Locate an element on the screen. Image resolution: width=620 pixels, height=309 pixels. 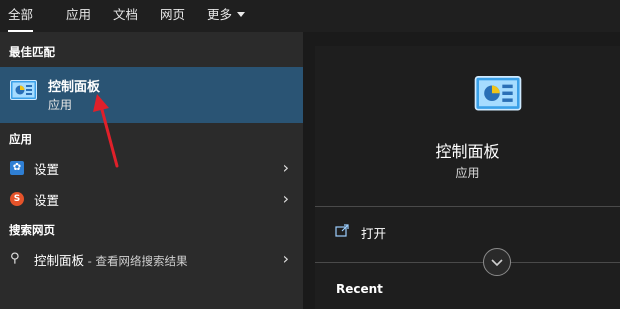
best-match-type: 应用 is located at coordinates (60, 105).